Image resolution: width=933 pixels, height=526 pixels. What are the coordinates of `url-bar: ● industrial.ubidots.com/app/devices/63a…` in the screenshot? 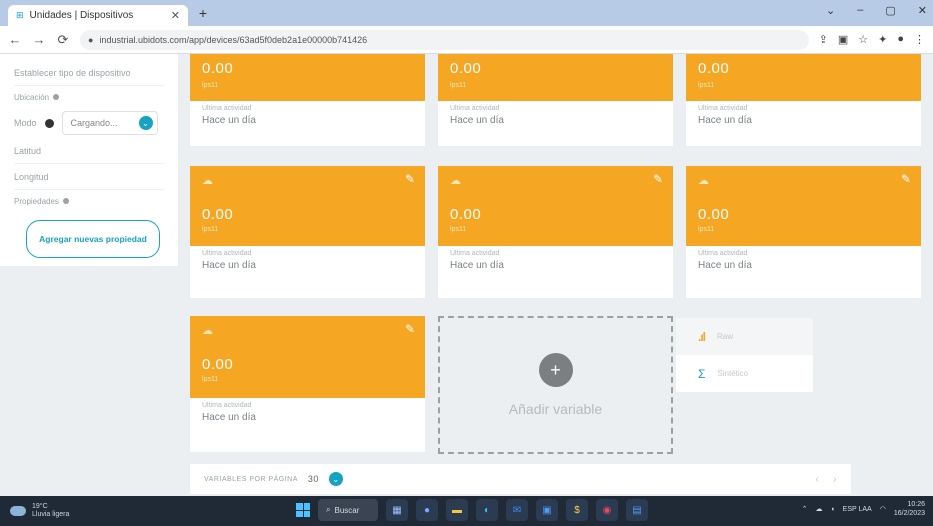 It's located at (444, 39).